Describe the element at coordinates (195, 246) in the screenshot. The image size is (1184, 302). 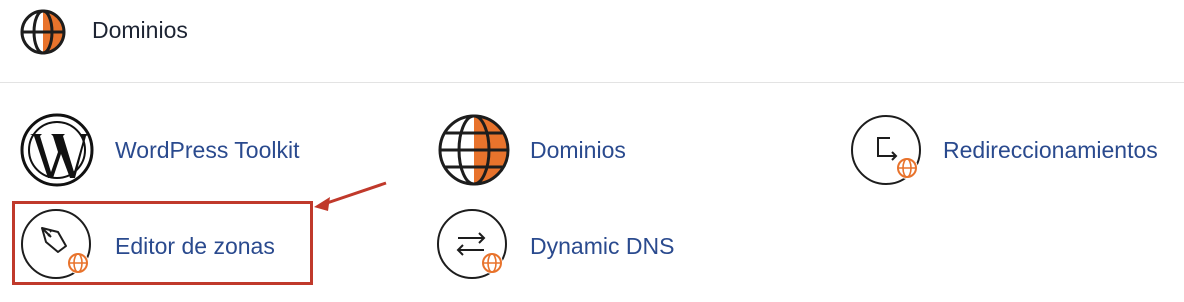
I see `tool-label: Editor de zonas` at that location.